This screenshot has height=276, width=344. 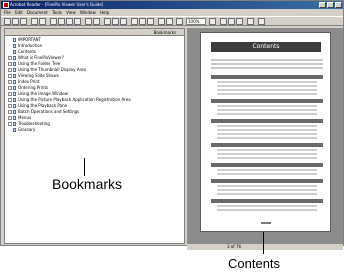 What do you see at coordinates (53, 21) in the screenshot?
I see `first-page-icon` at bounding box center [53, 21].